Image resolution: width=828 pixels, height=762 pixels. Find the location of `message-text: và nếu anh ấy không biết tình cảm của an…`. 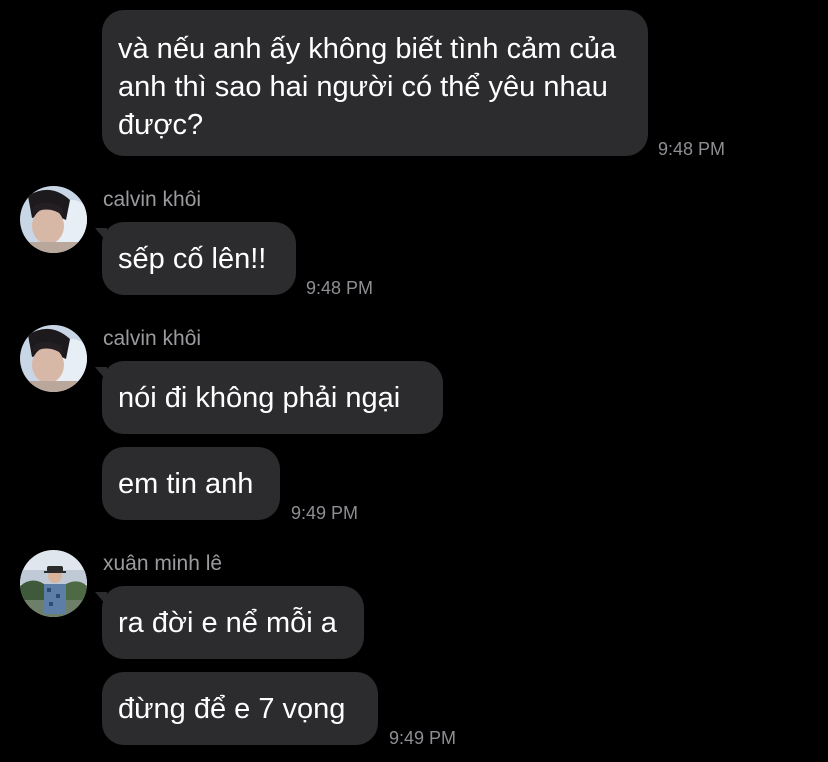

message-text: và nếu anh ấy không biết tình cảm của an… is located at coordinates (367, 87).